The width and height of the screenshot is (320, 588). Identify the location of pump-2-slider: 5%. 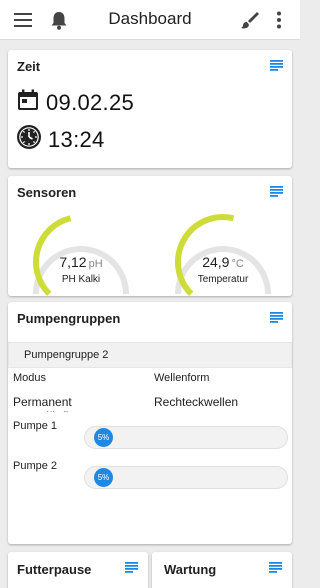
(186, 477).